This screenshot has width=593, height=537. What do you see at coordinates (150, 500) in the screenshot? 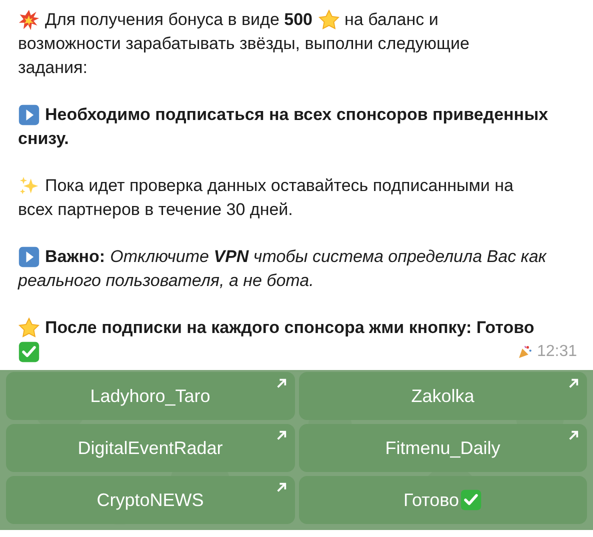
I see `inline-button: CryptoNEWS` at bounding box center [150, 500].